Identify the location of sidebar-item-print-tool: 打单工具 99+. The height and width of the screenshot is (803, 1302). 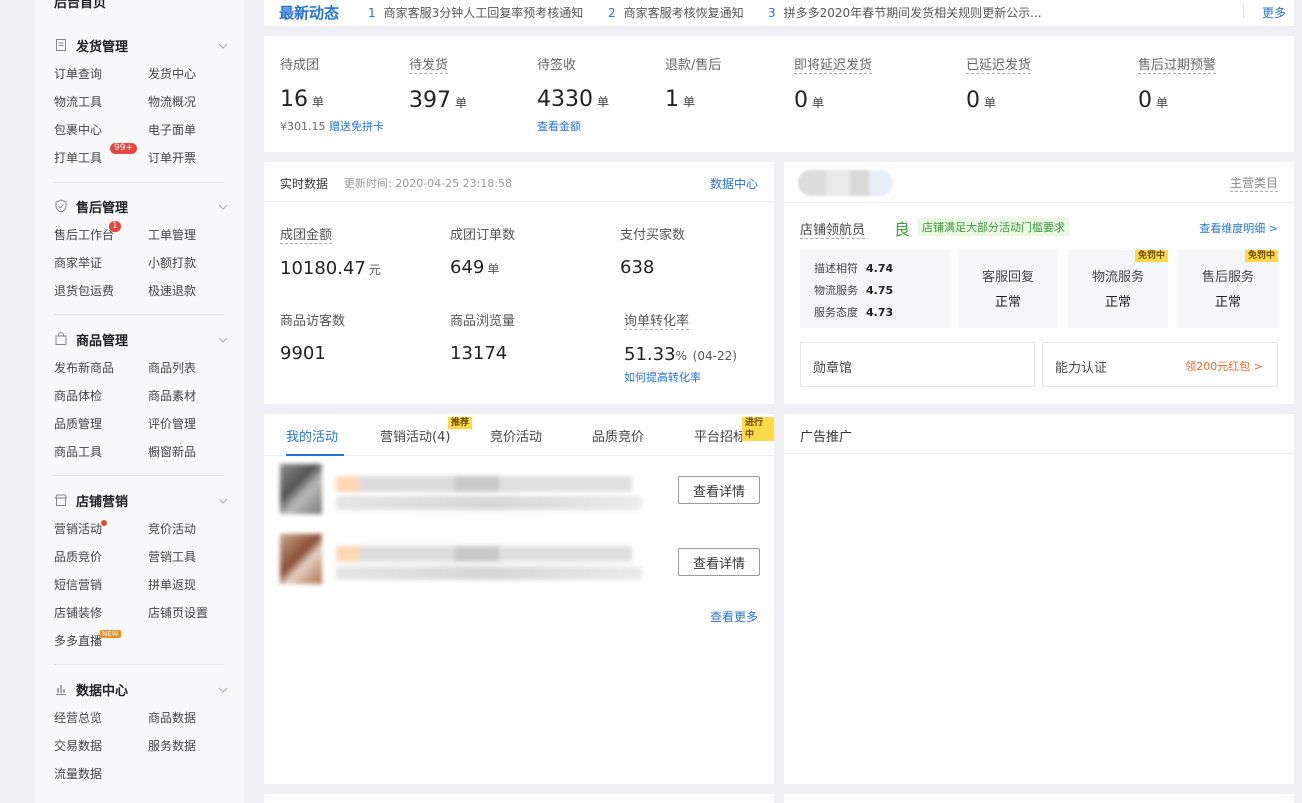
(101, 157).